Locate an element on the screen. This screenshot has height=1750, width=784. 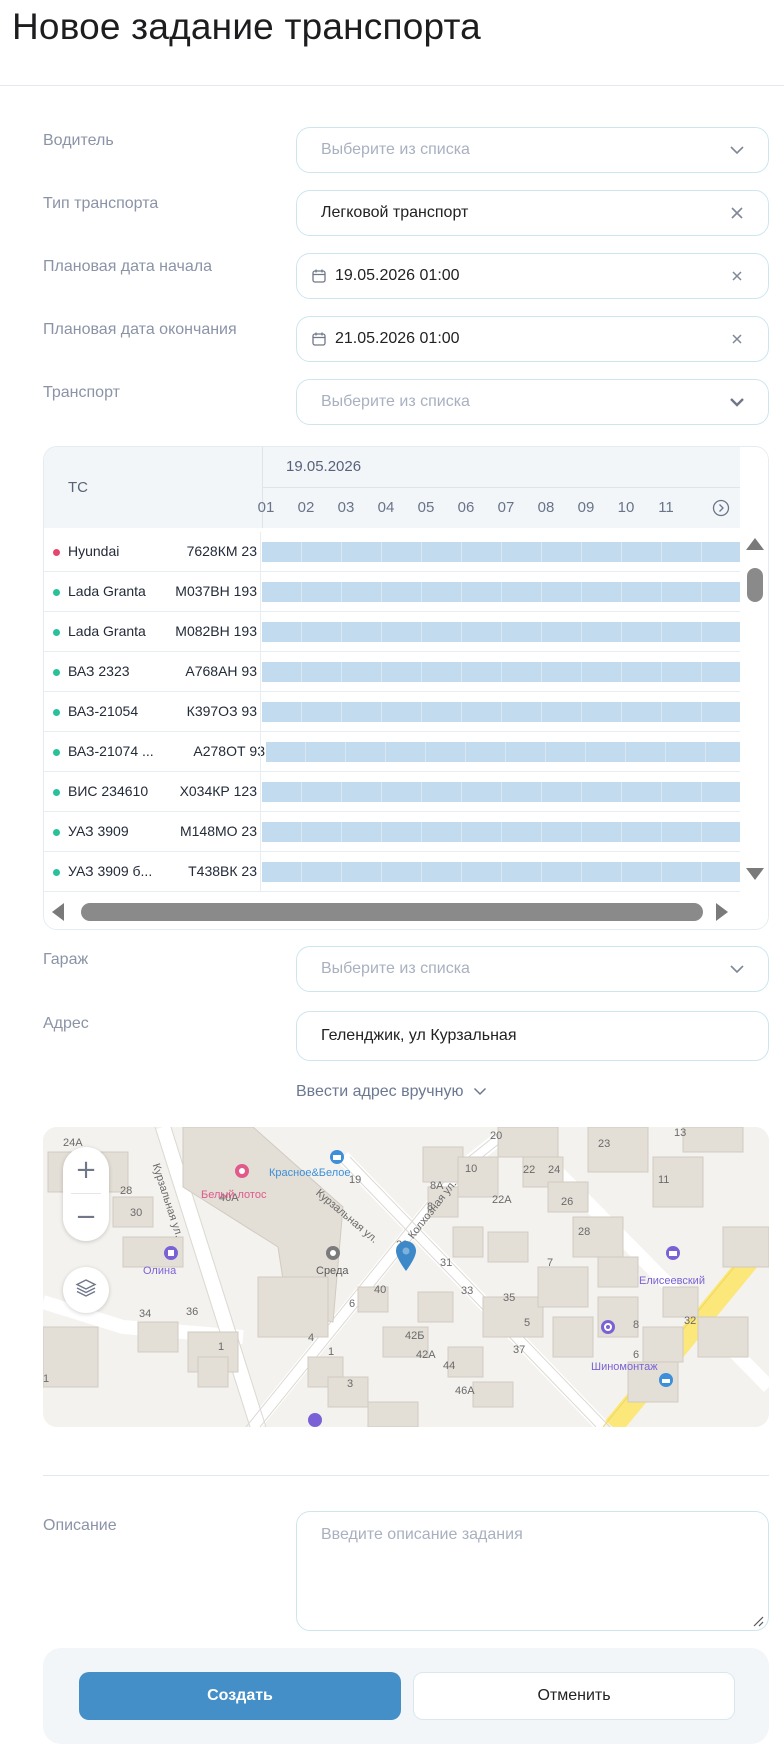
next-hours-icon is located at coordinates (721, 508).